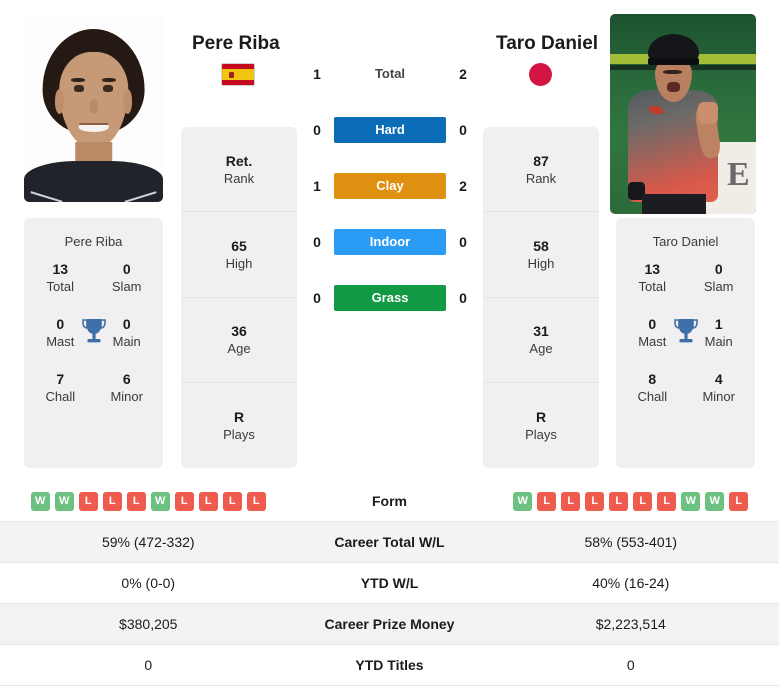 The image size is (779, 699). I want to click on right-player-name: Taro Daniel, so click(547, 44).